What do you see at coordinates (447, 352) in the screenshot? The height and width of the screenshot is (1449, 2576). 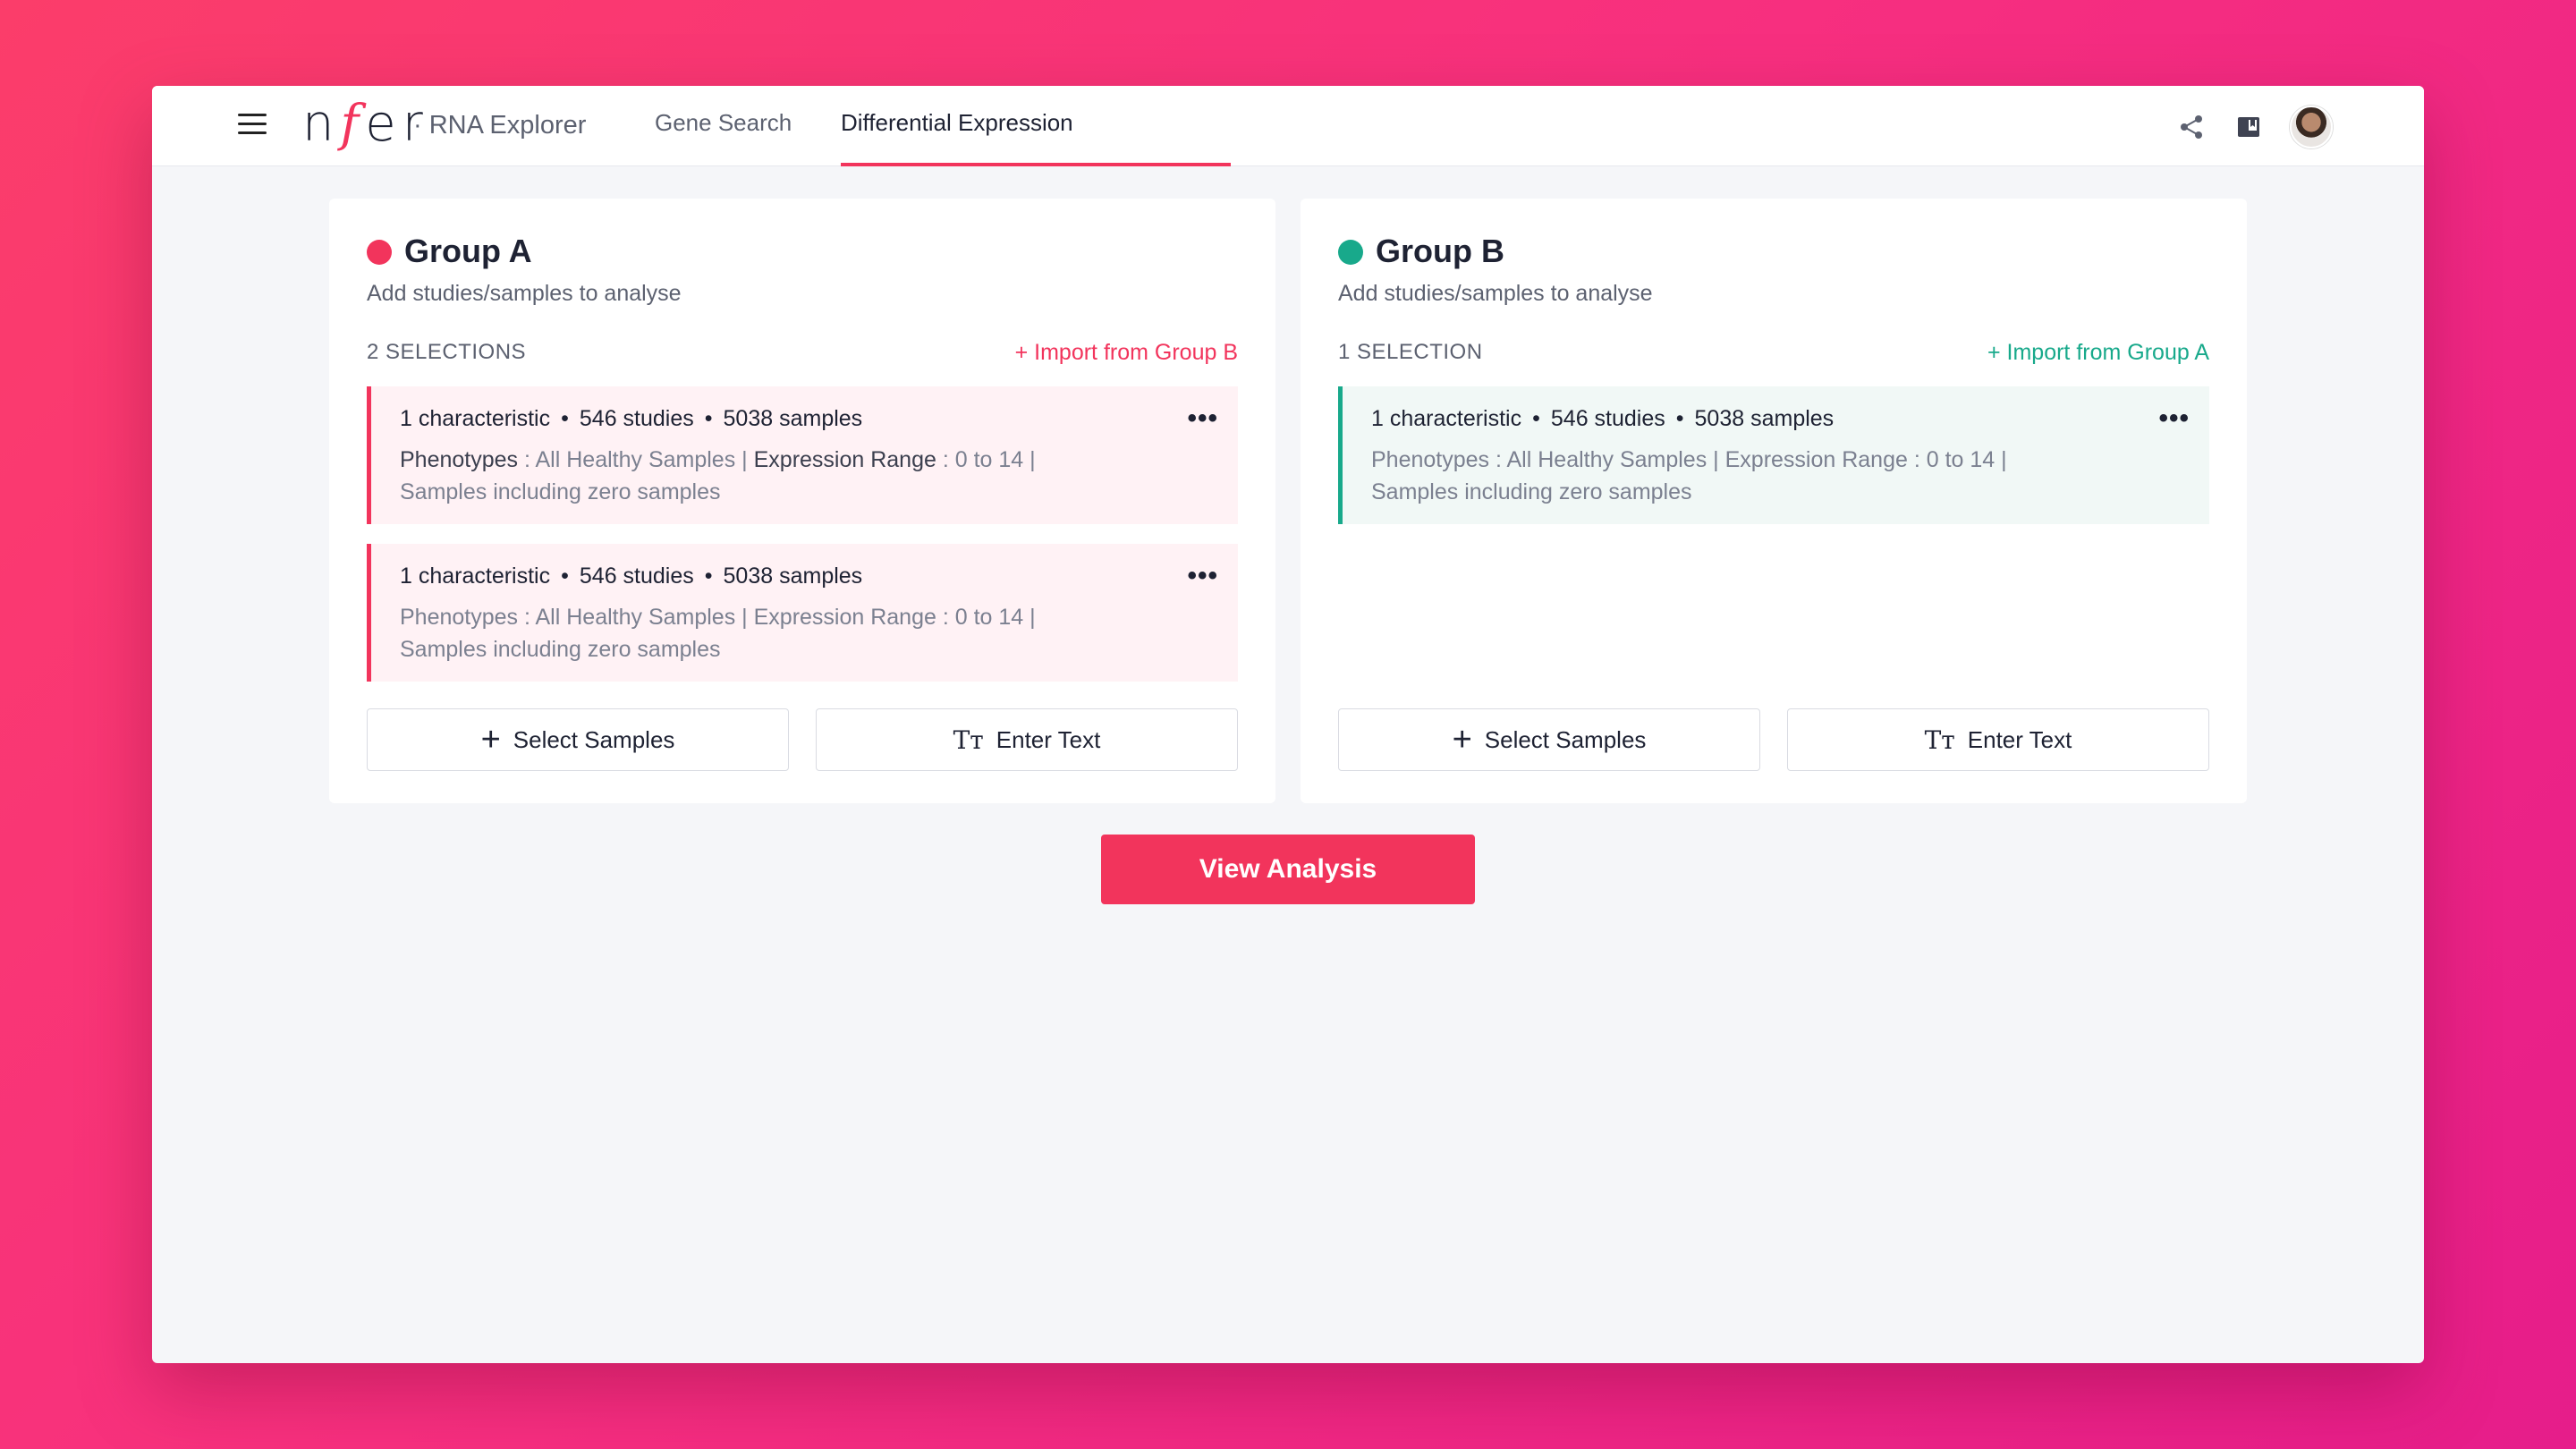 I see `group-a-selection-count: 2 SELECTIONS` at bounding box center [447, 352].